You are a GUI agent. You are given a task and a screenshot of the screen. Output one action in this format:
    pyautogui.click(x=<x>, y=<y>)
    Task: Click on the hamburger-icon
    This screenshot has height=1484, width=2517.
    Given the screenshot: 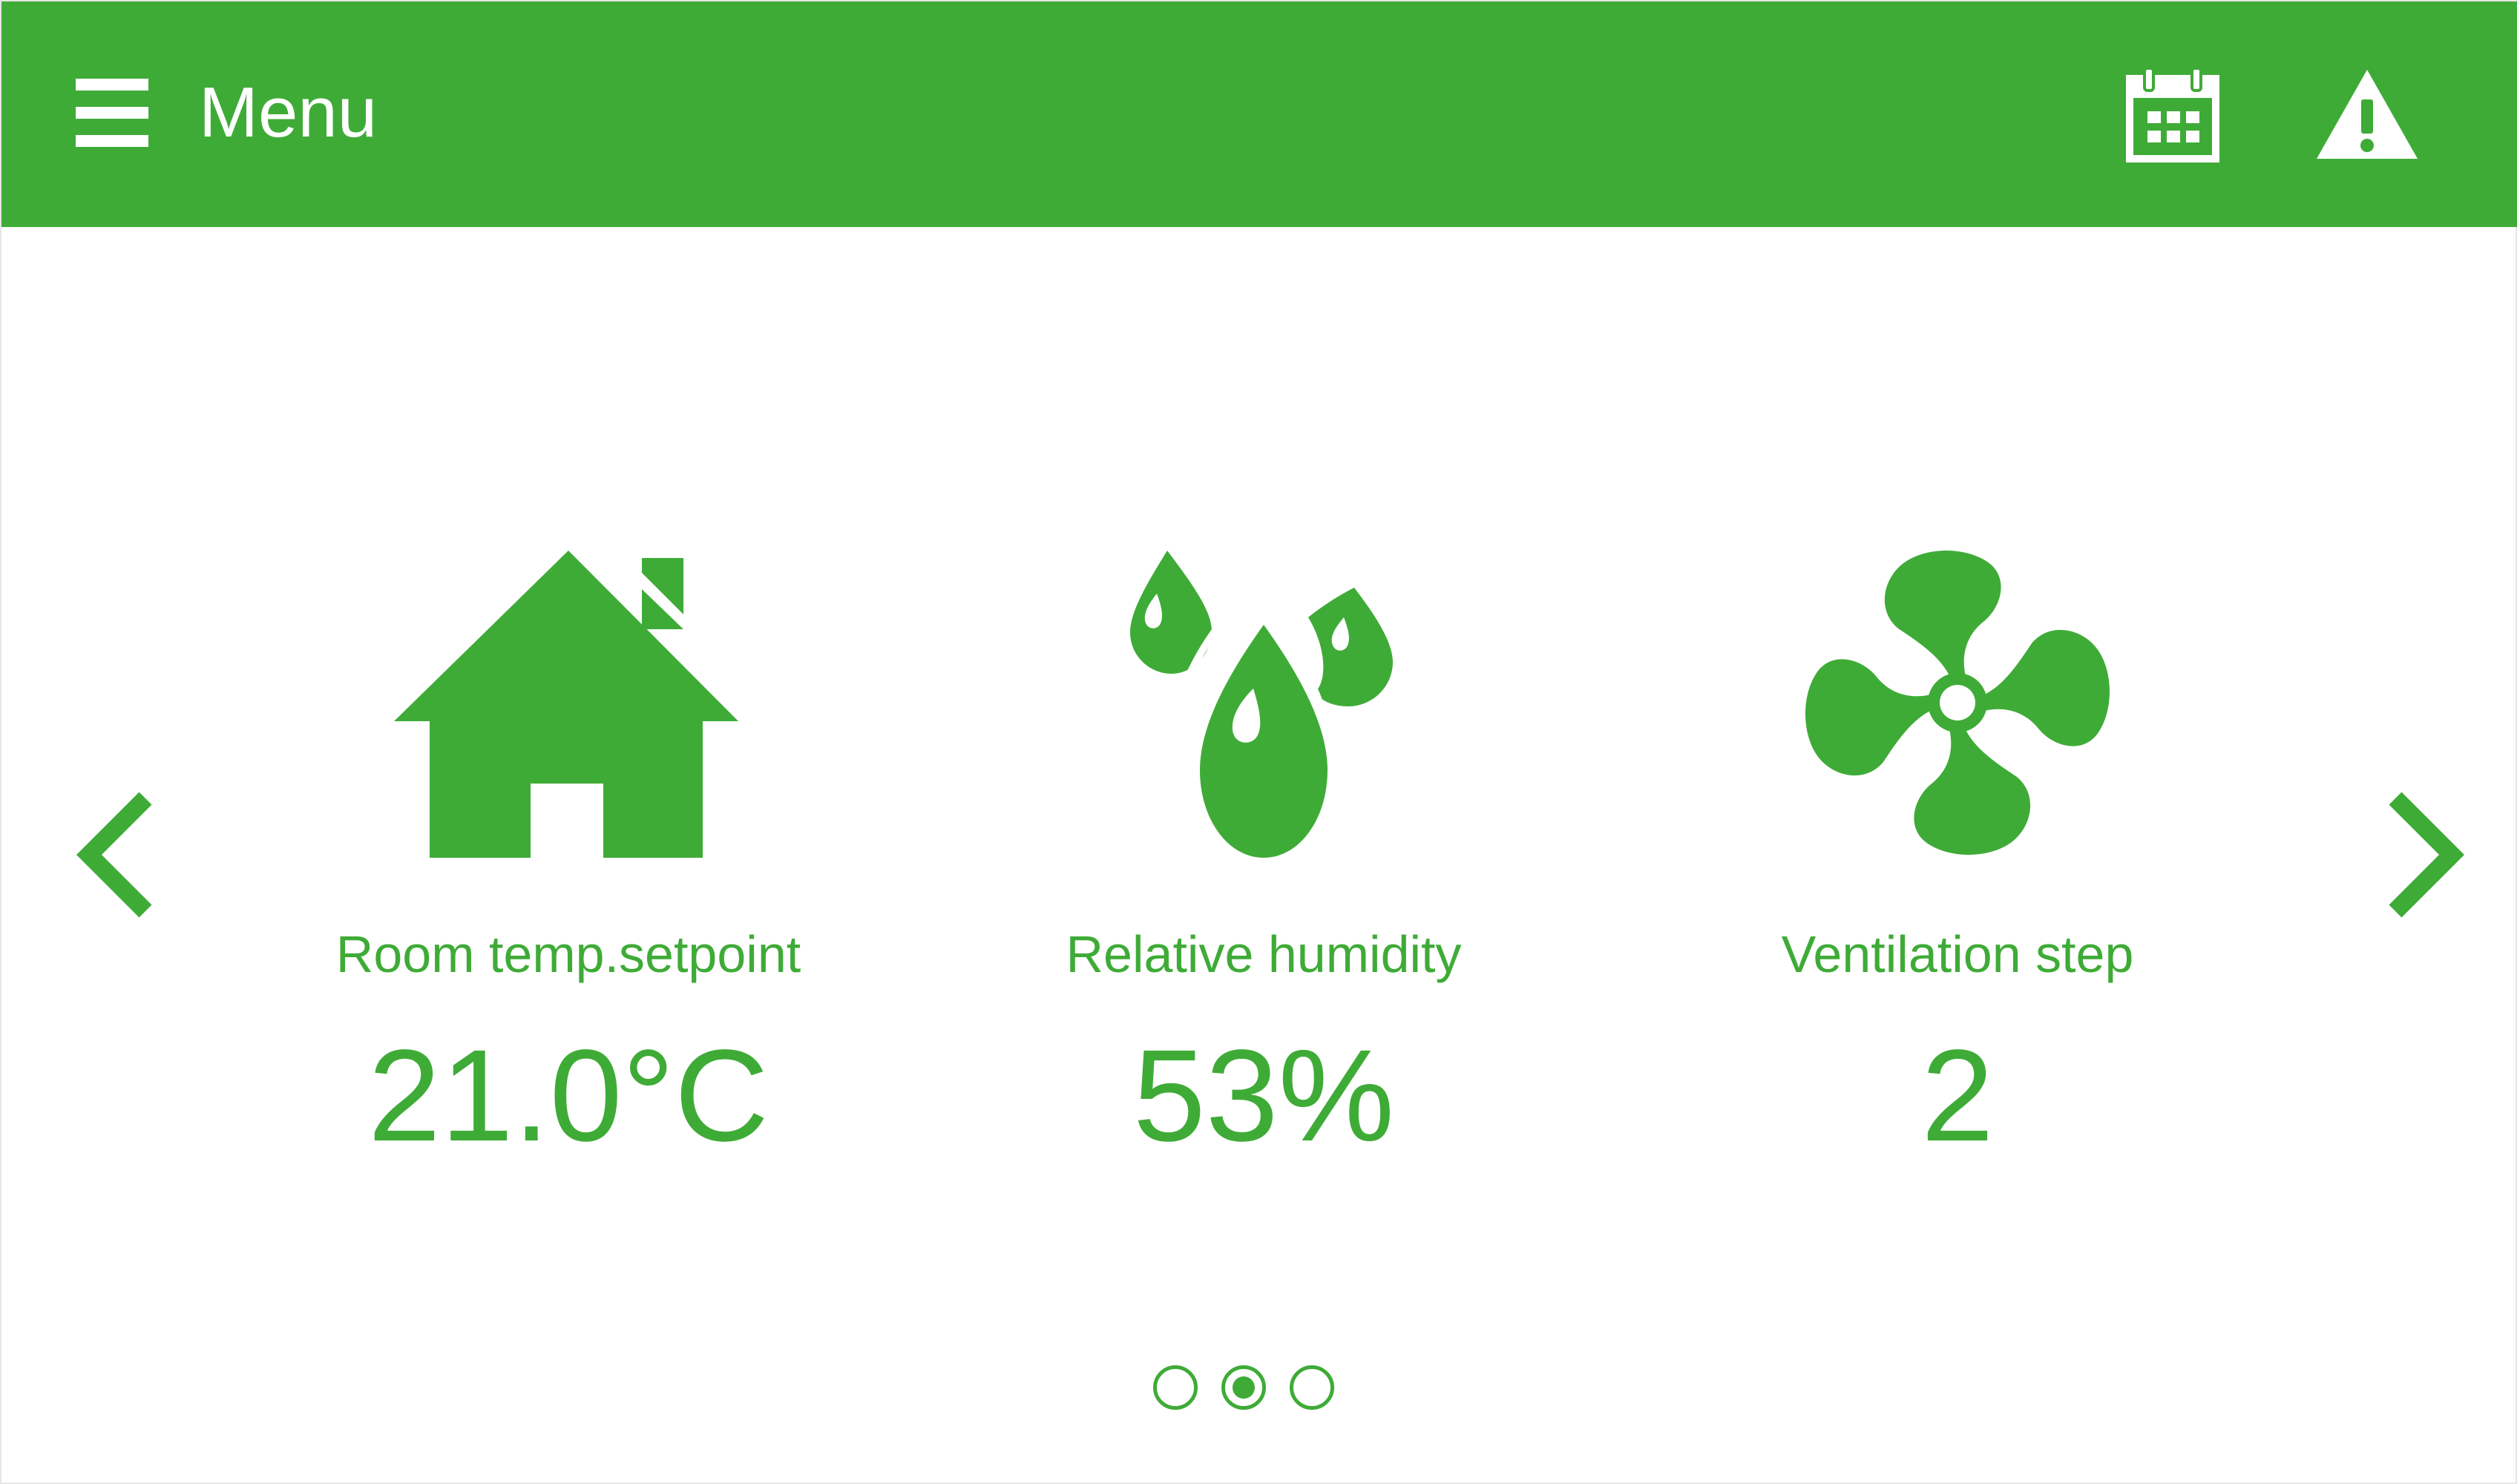 What is the action you would take?
    pyautogui.click(x=112, y=113)
    